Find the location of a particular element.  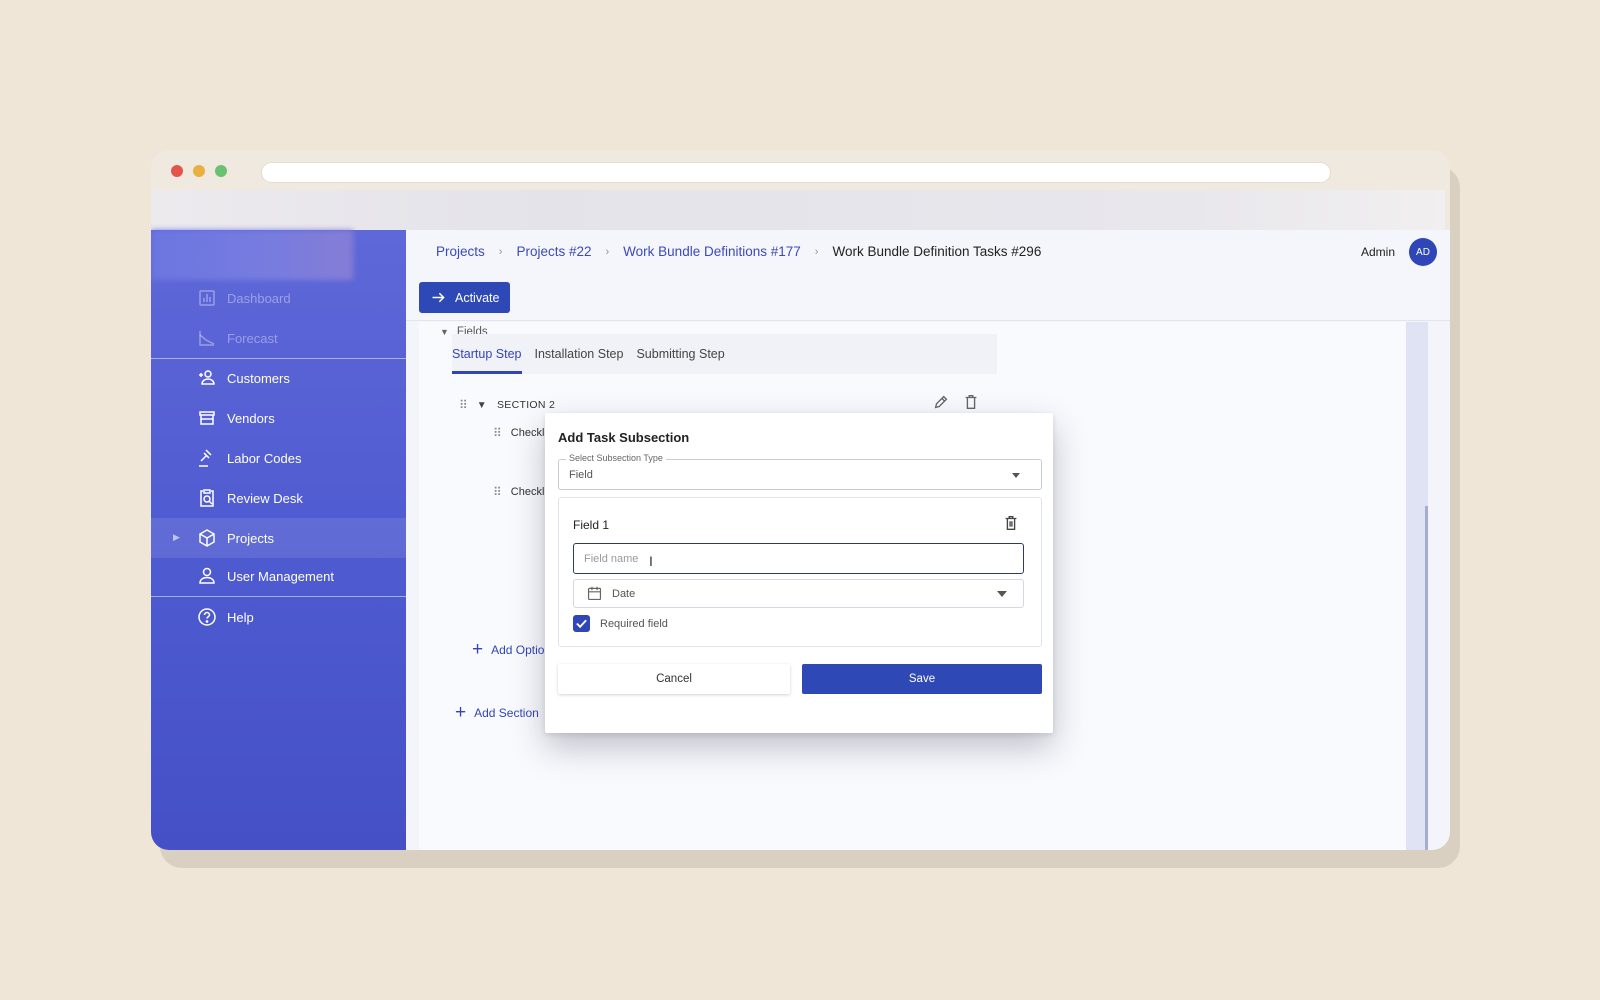

store-icon is located at coordinates (207, 418).